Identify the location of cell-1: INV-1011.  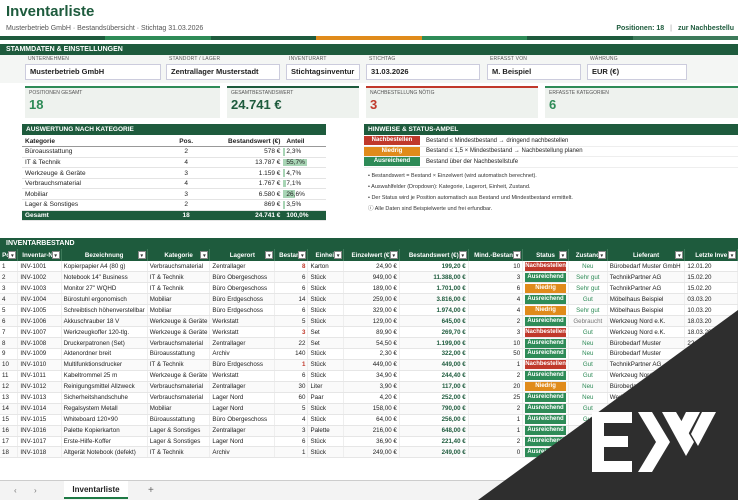
(39, 376).